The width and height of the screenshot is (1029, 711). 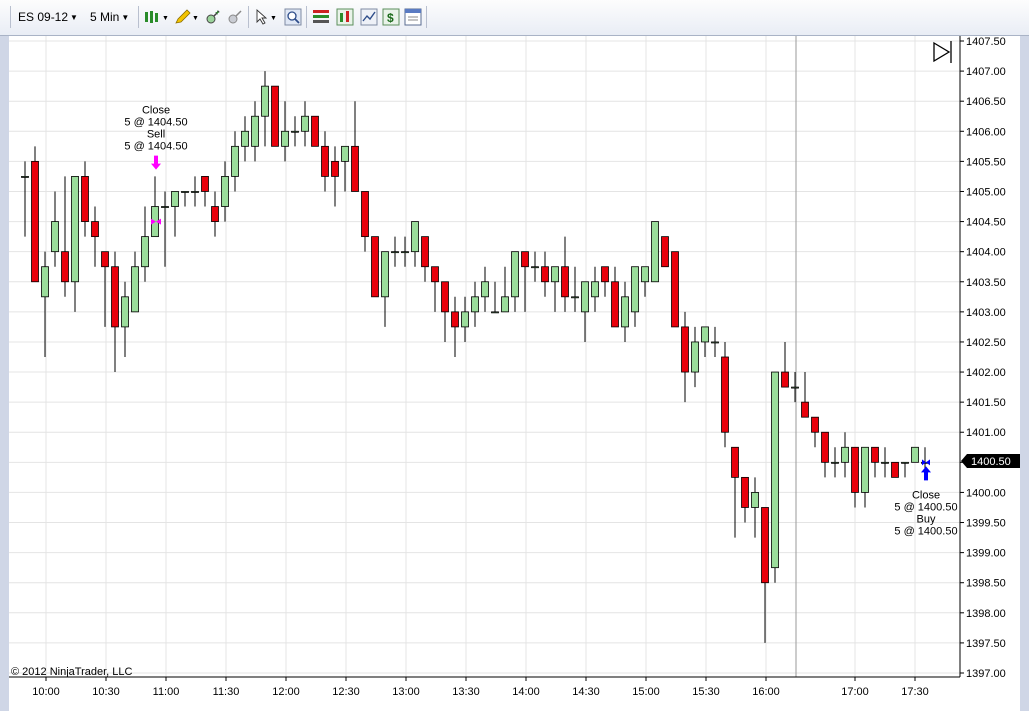 I want to click on cursor-icon: ▼, so click(x=267, y=17).